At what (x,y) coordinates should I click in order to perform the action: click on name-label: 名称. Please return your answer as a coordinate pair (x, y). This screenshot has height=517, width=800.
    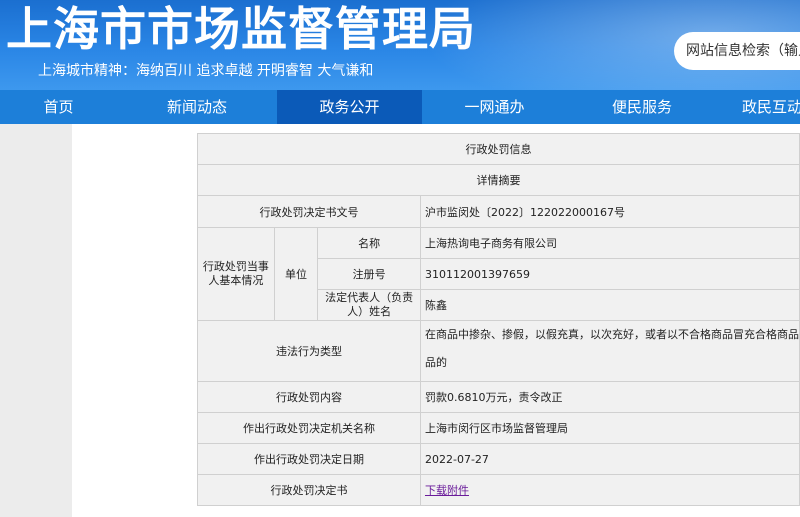
    Looking at the image, I should click on (369, 243).